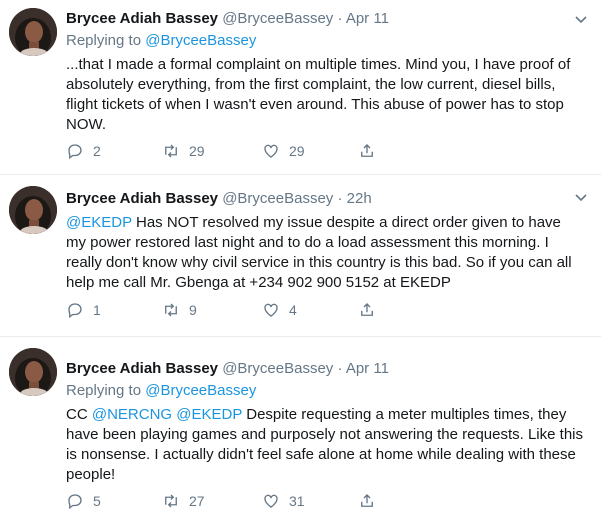 The height and width of the screenshot is (515, 601). Describe the element at coordinates (183, 151) in the screenshot. I see `retweet-button: 29` at that location.